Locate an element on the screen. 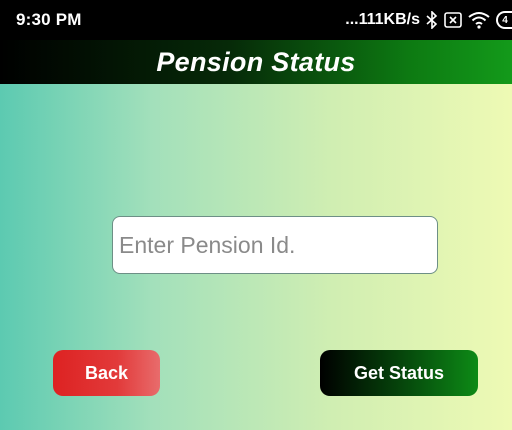  battery-icon: 4 is located at coordinates (504, 20).